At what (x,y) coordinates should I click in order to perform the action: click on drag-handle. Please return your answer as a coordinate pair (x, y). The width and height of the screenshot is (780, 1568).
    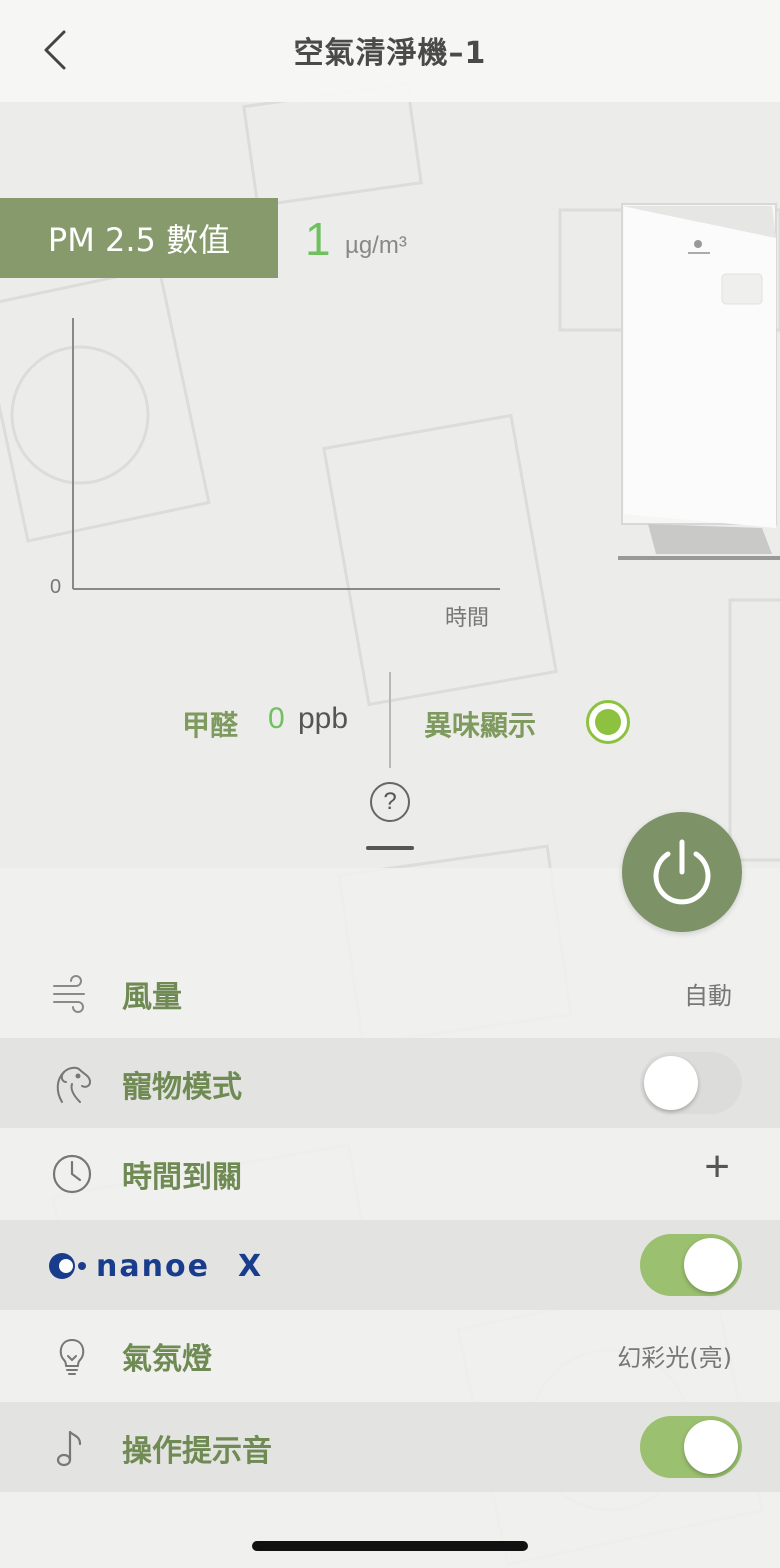
    Looking at the image, I should click on (390, 848).